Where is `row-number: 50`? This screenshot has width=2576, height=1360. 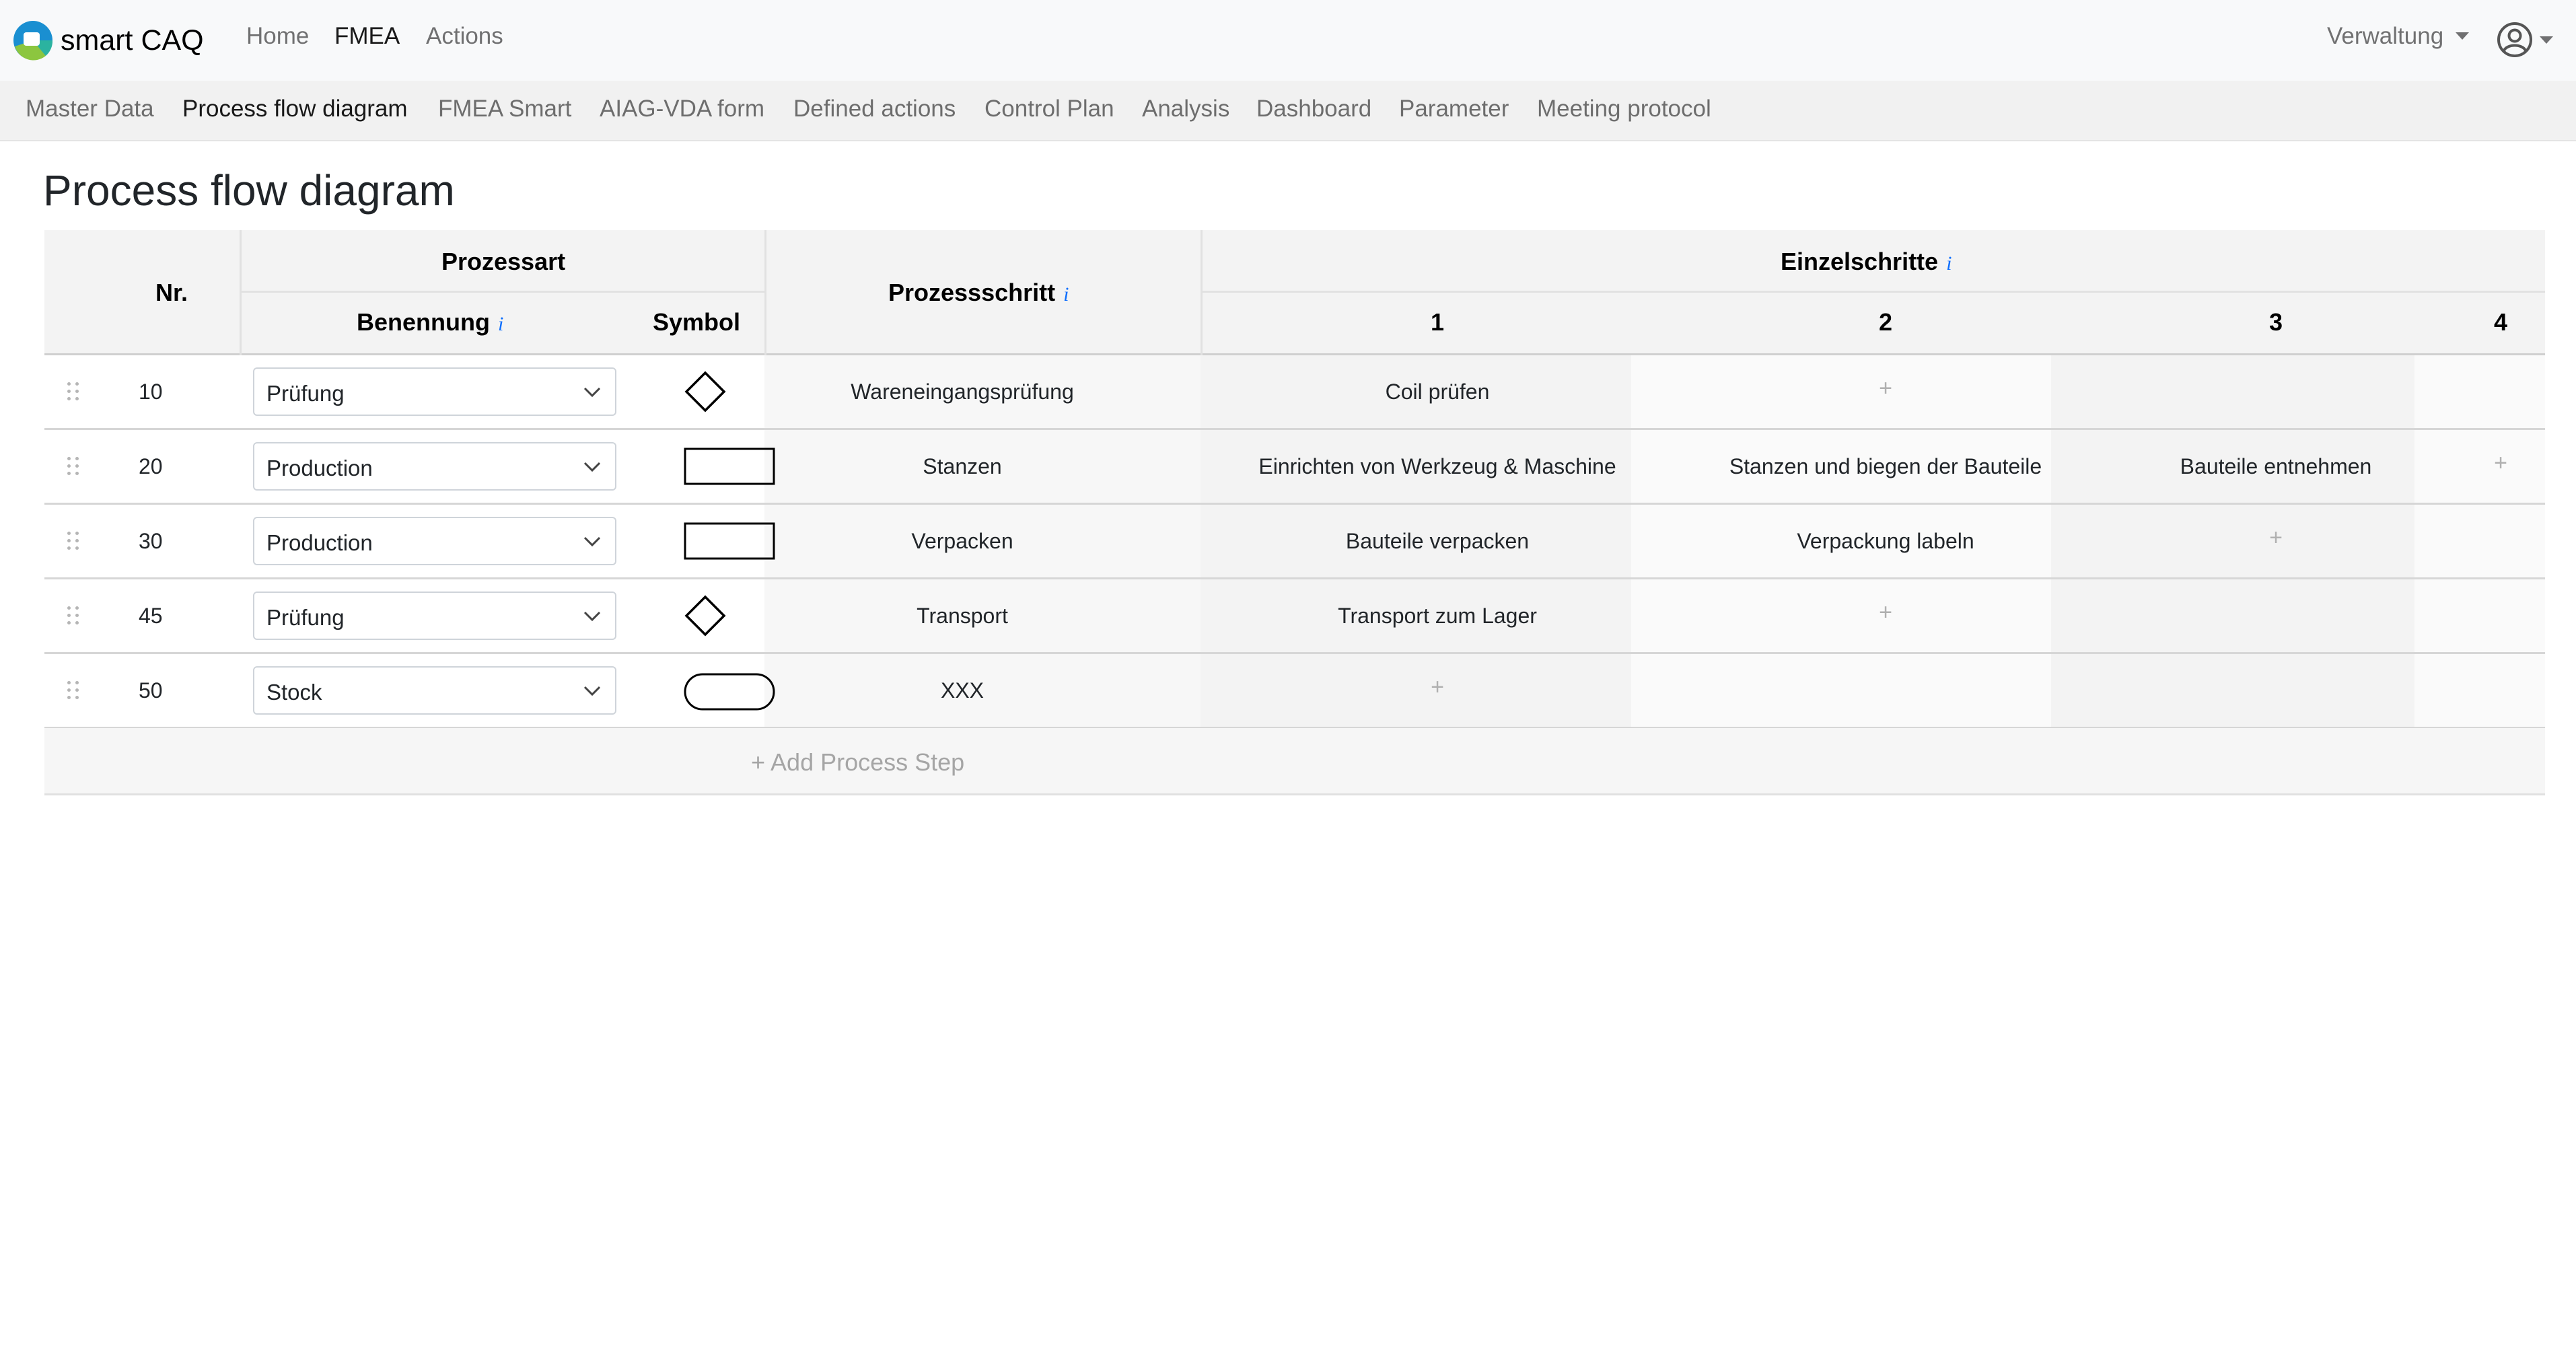 row-number: 50 is located at coordinates (151, 691).